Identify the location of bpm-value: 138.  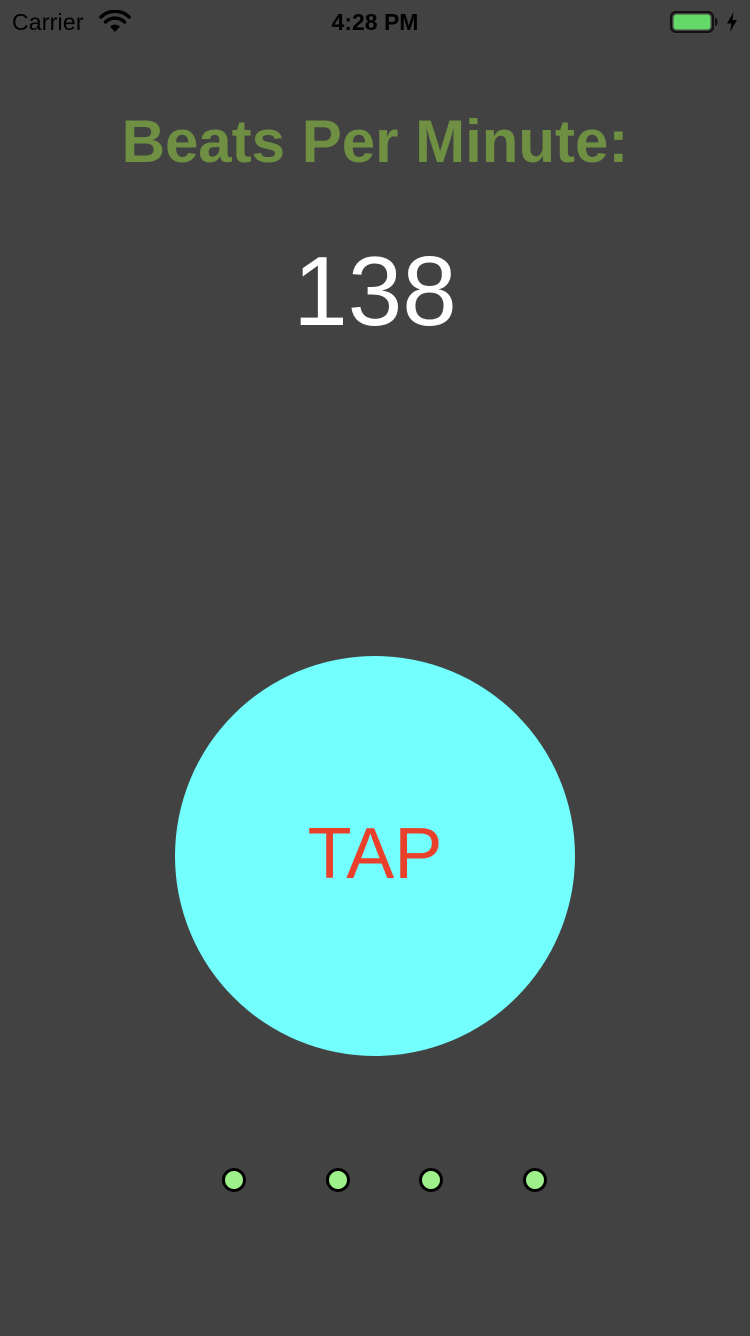
(375, 291).